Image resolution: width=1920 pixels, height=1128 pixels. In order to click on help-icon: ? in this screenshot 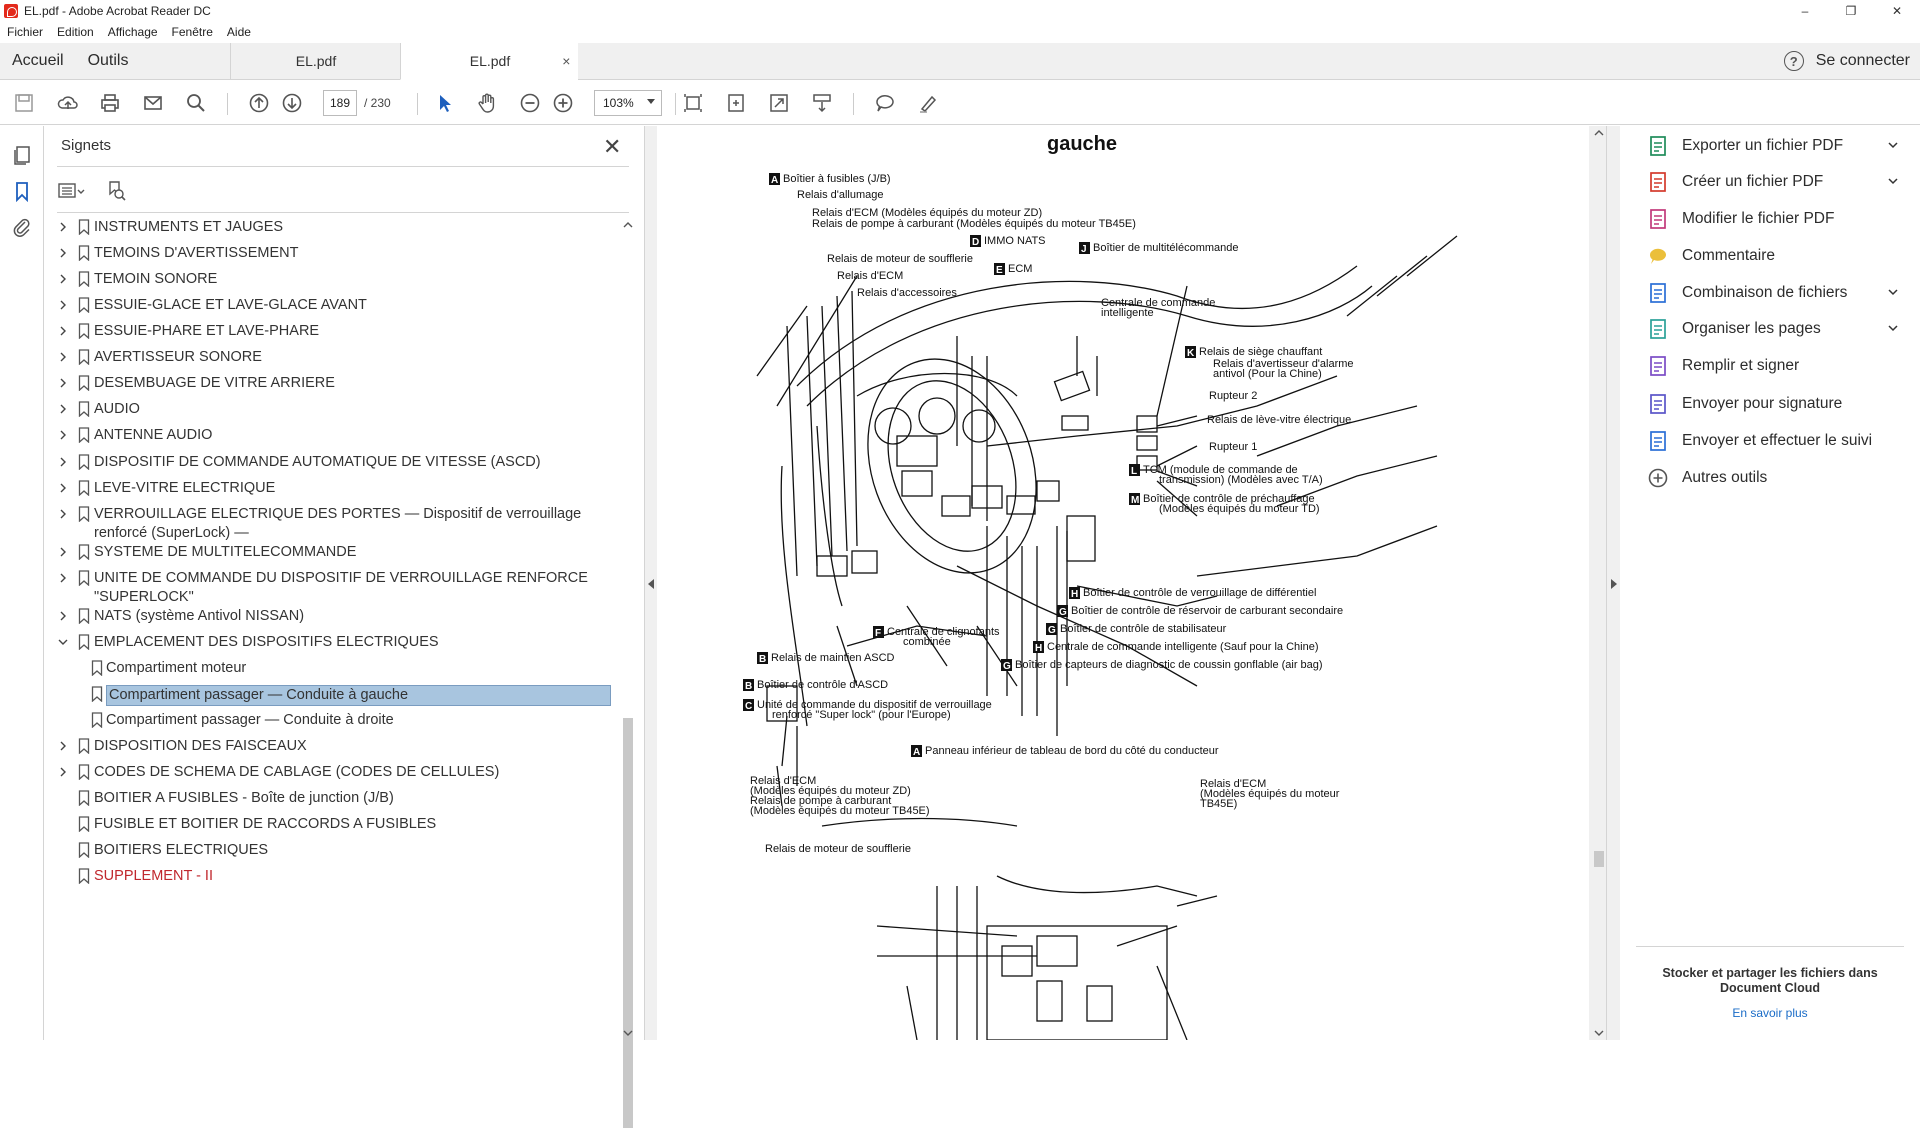, I will do `click(1793, 61)`.